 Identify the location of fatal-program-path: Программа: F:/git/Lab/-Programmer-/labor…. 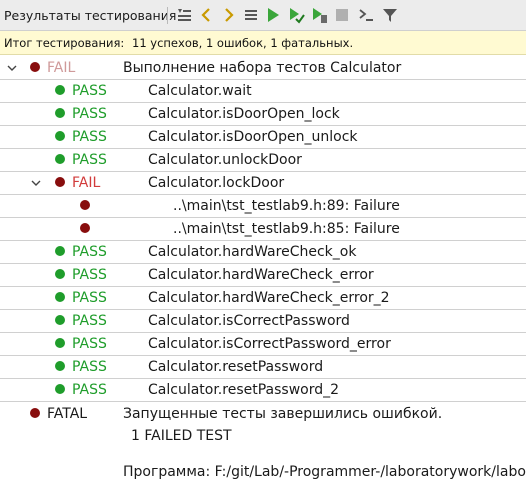
(324, 472).